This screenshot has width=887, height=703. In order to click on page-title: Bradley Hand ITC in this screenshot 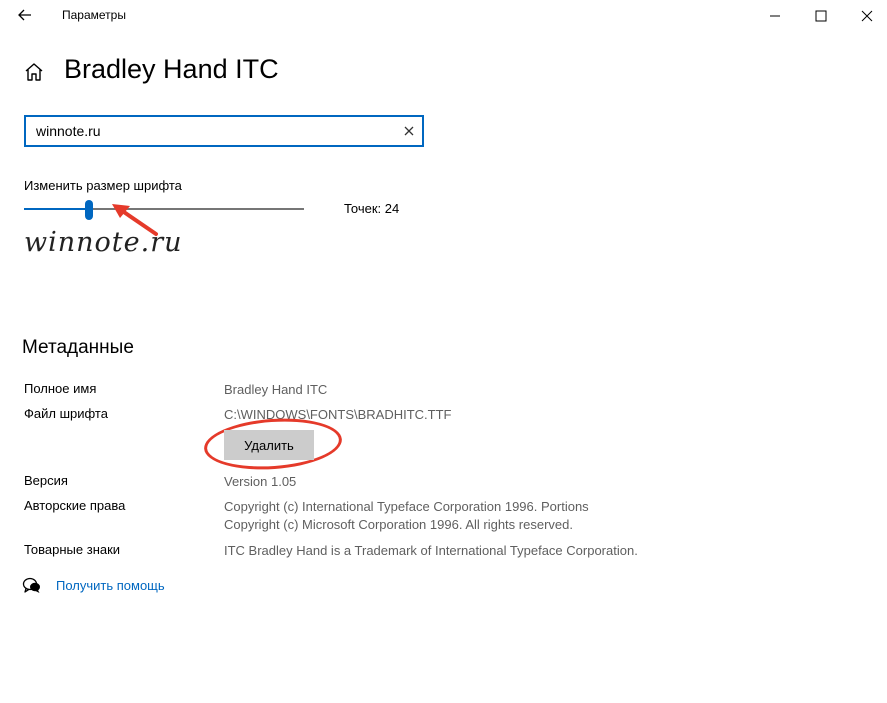, I will do `click(171, 69)`.